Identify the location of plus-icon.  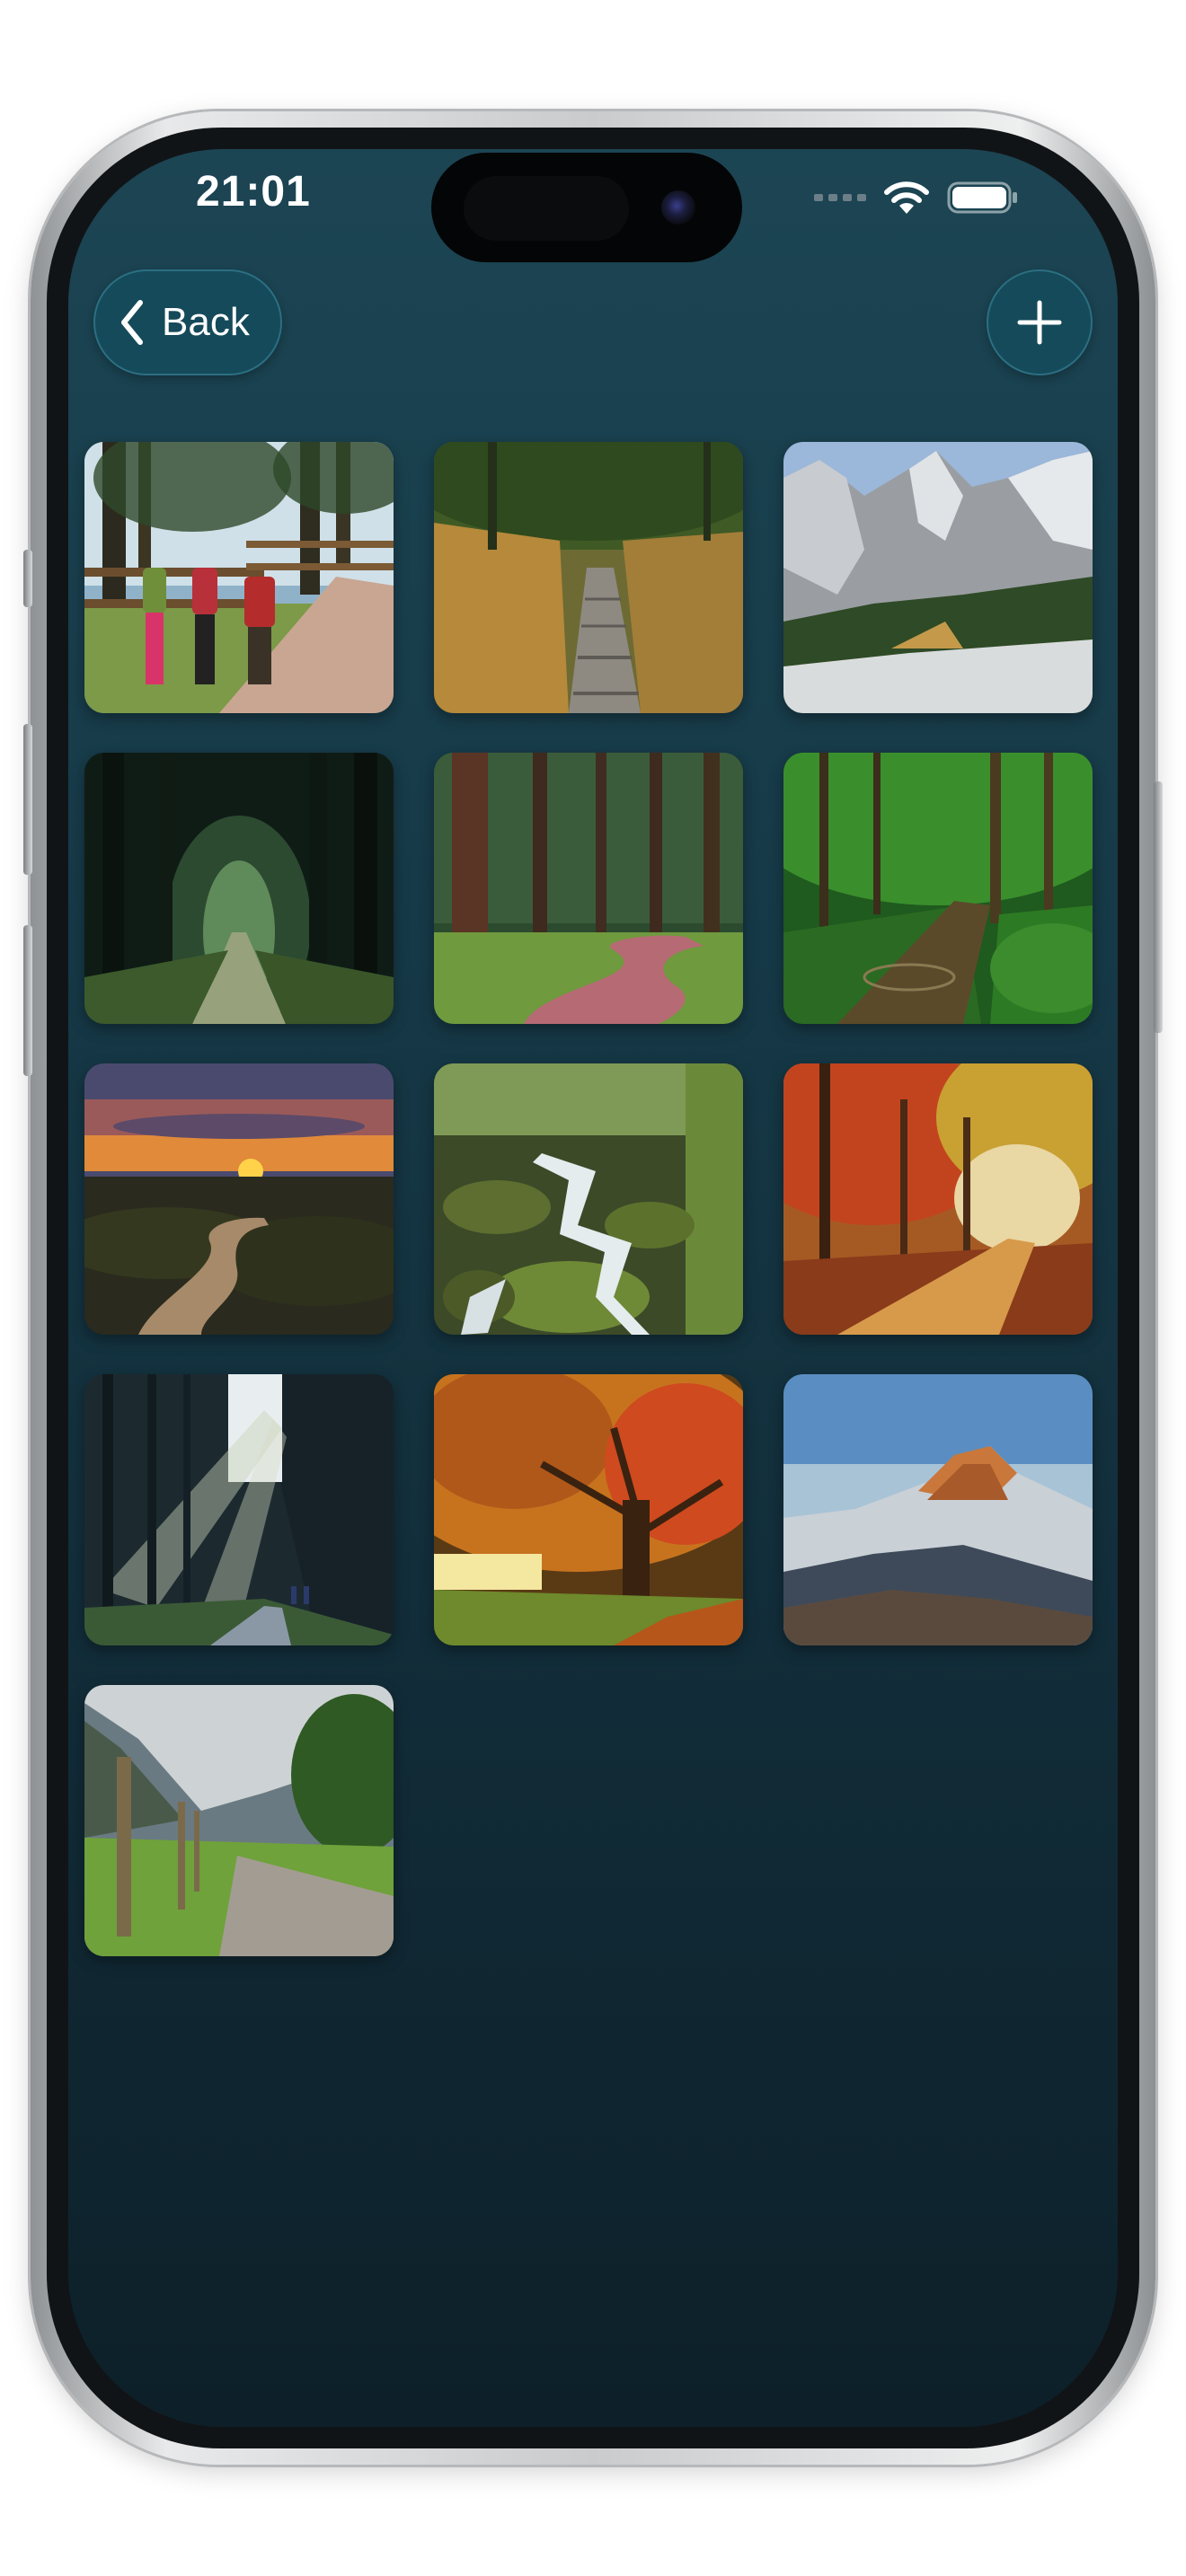
(1039, 322).